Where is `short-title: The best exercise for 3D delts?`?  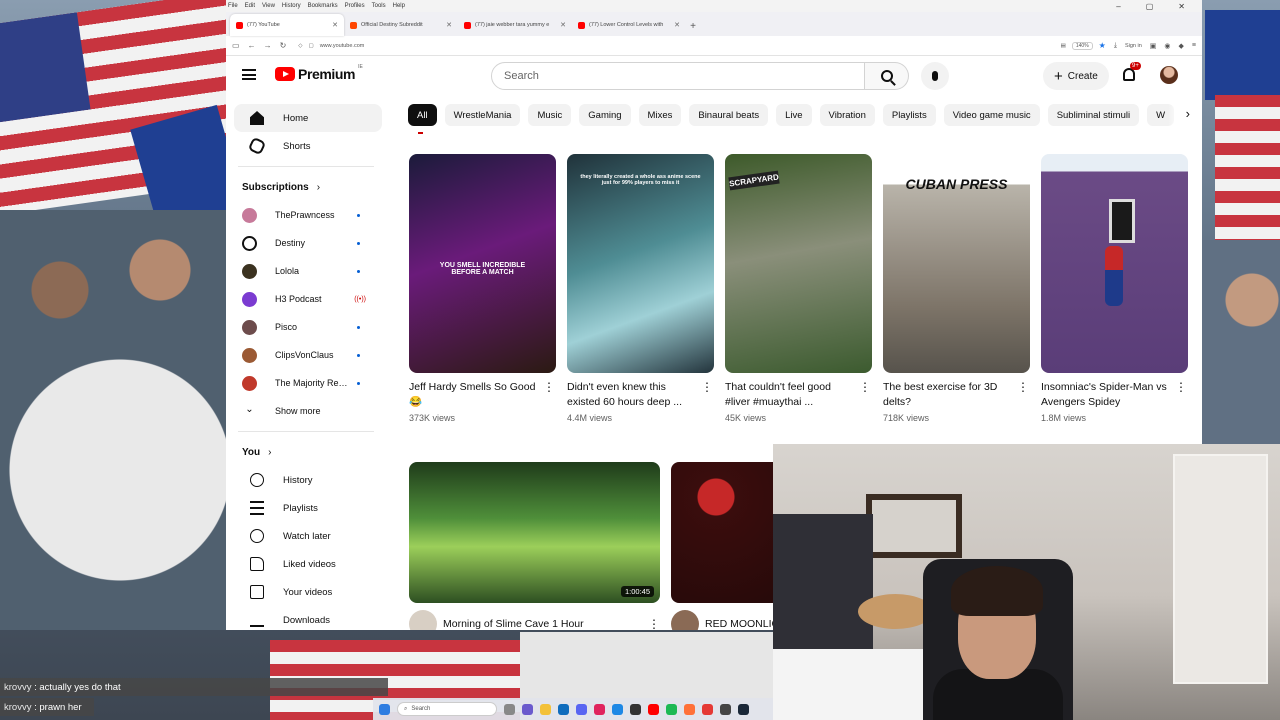 short-title: The best exercise for 3D delts? is located at coordinates (949, 395).